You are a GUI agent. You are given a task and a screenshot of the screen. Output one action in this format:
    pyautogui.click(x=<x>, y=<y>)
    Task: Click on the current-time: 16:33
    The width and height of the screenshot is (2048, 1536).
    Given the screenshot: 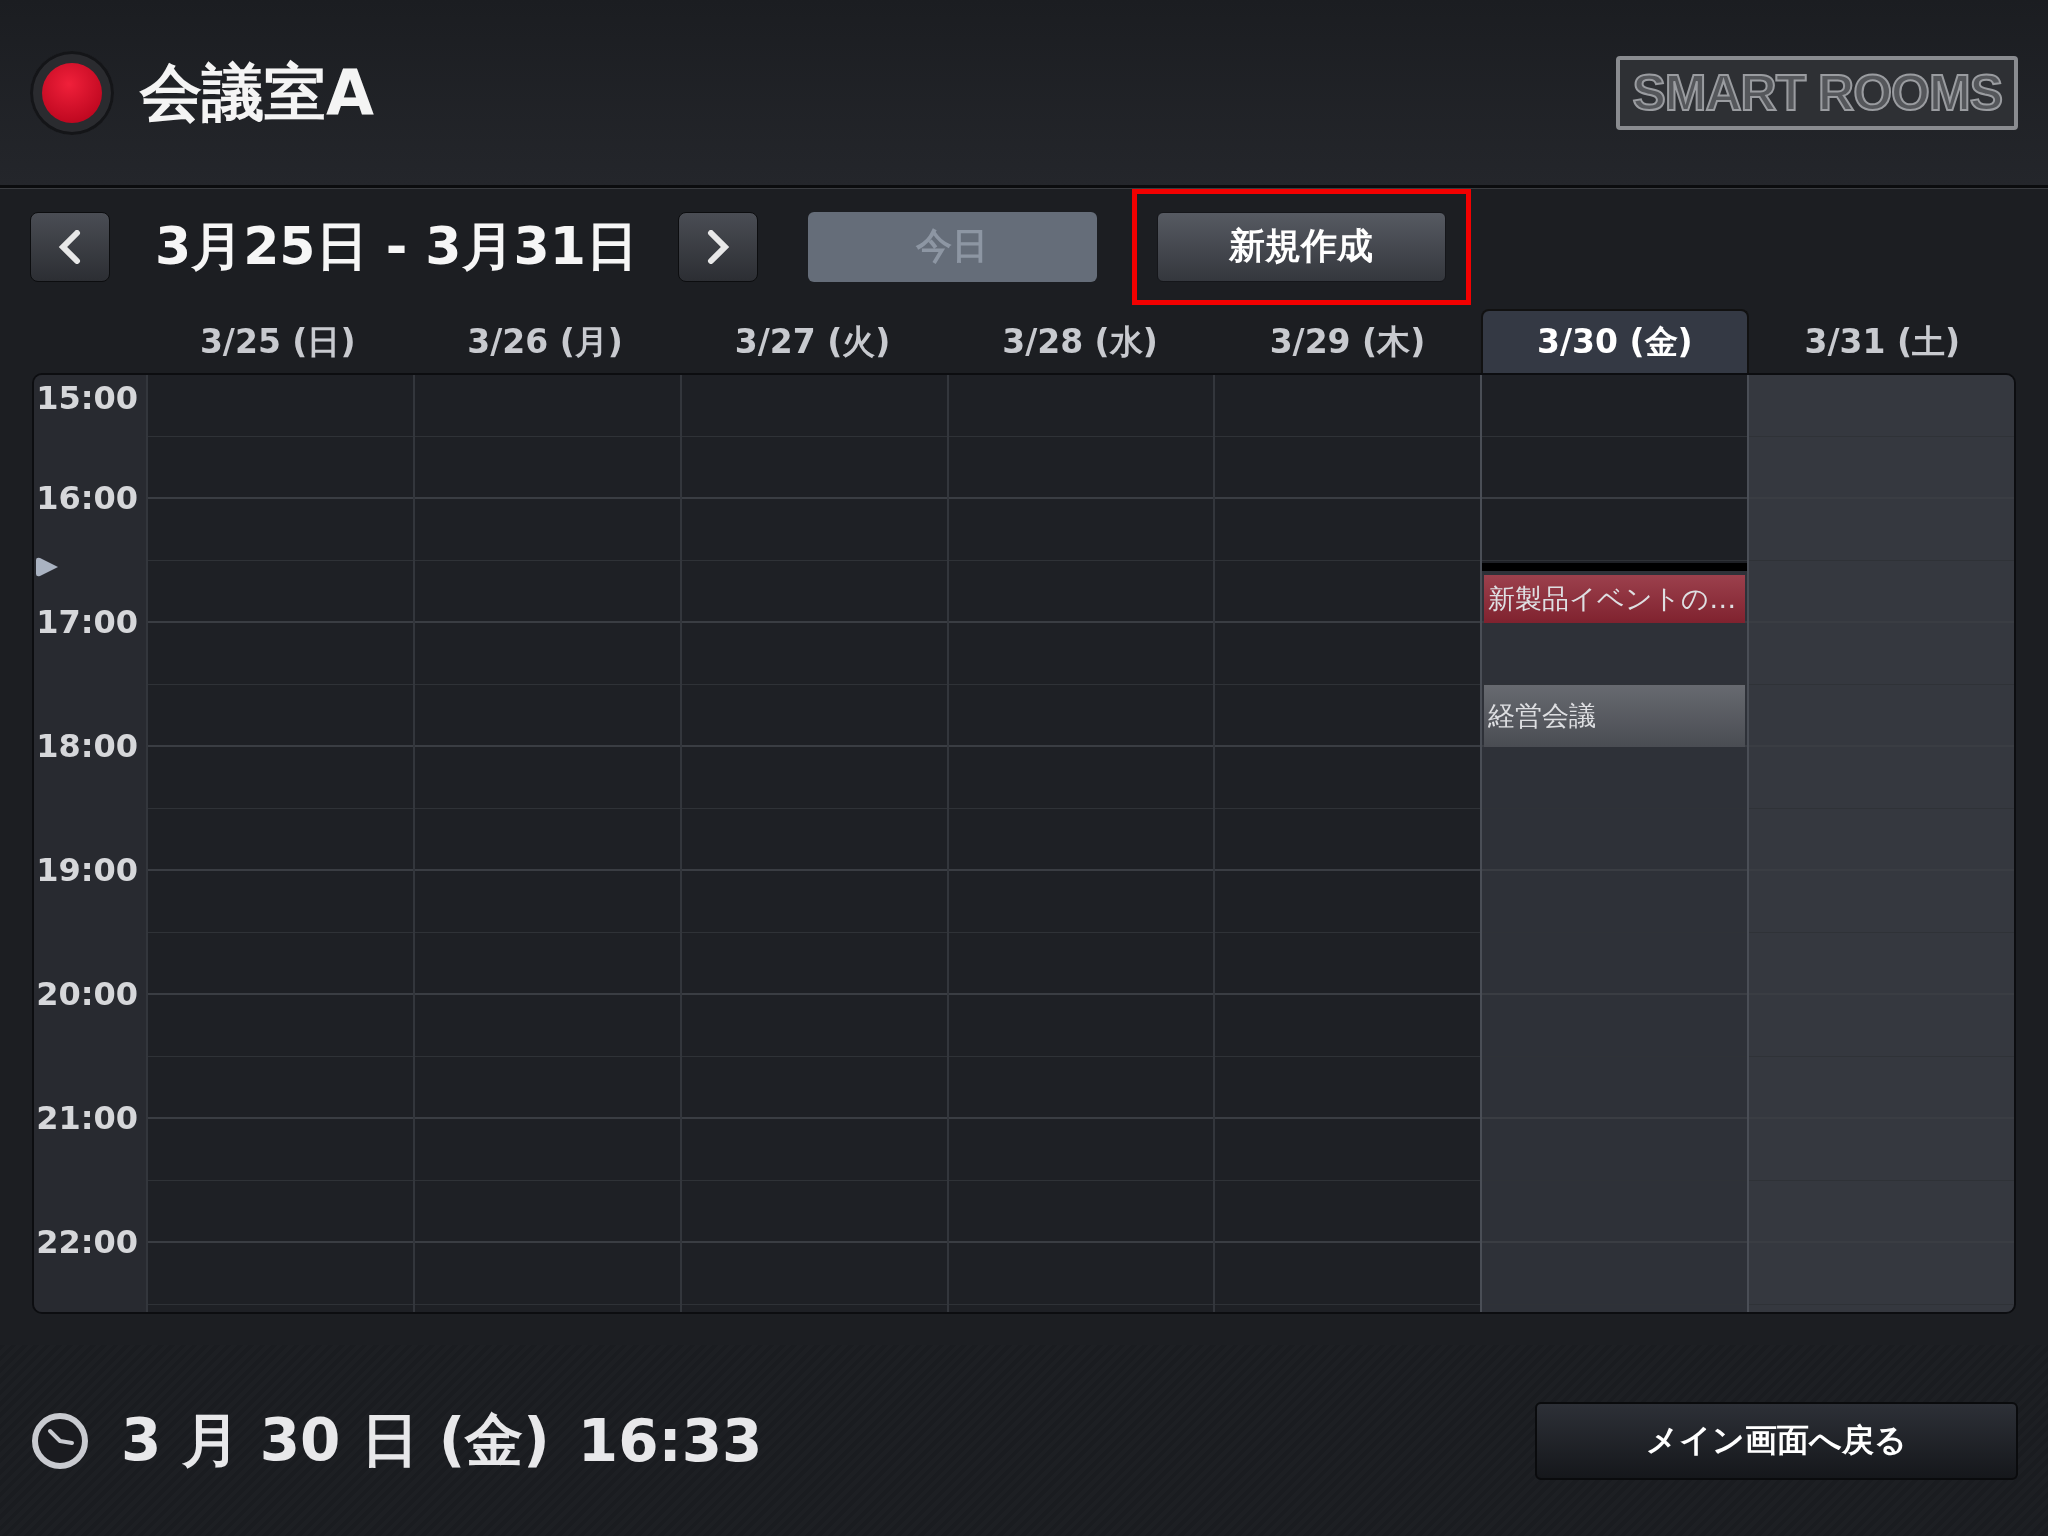 What is the action you would take?
    pyautogui.click(x=670, y=1440)
    